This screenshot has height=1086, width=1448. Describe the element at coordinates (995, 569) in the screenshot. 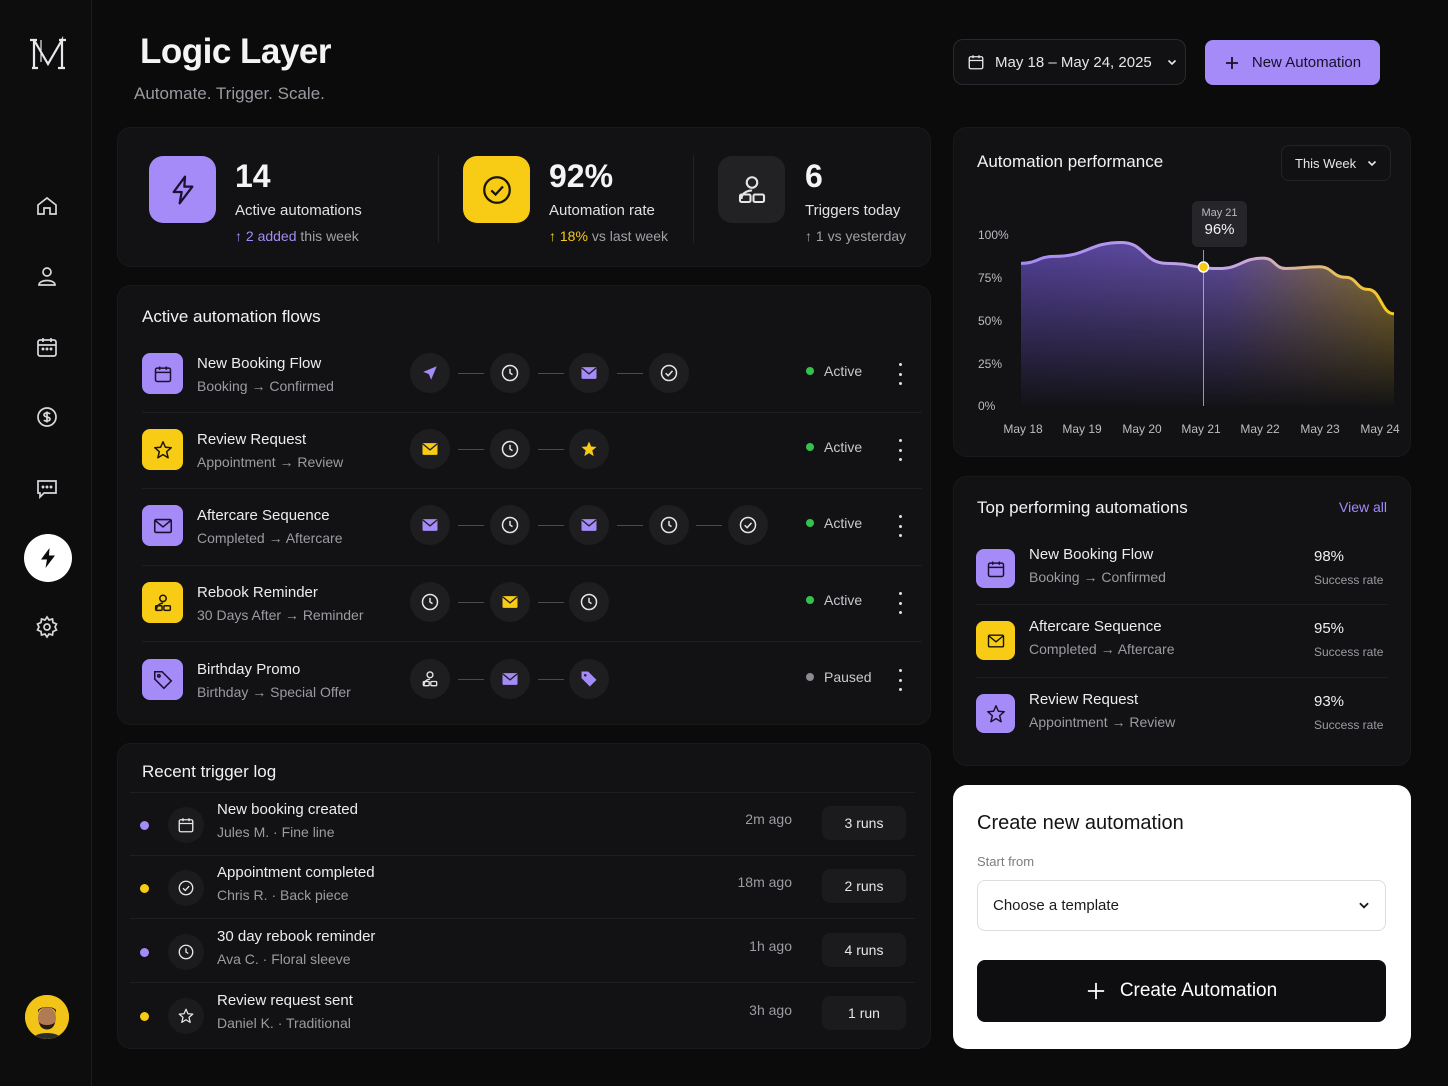

I see `calendar-icon` at that location.